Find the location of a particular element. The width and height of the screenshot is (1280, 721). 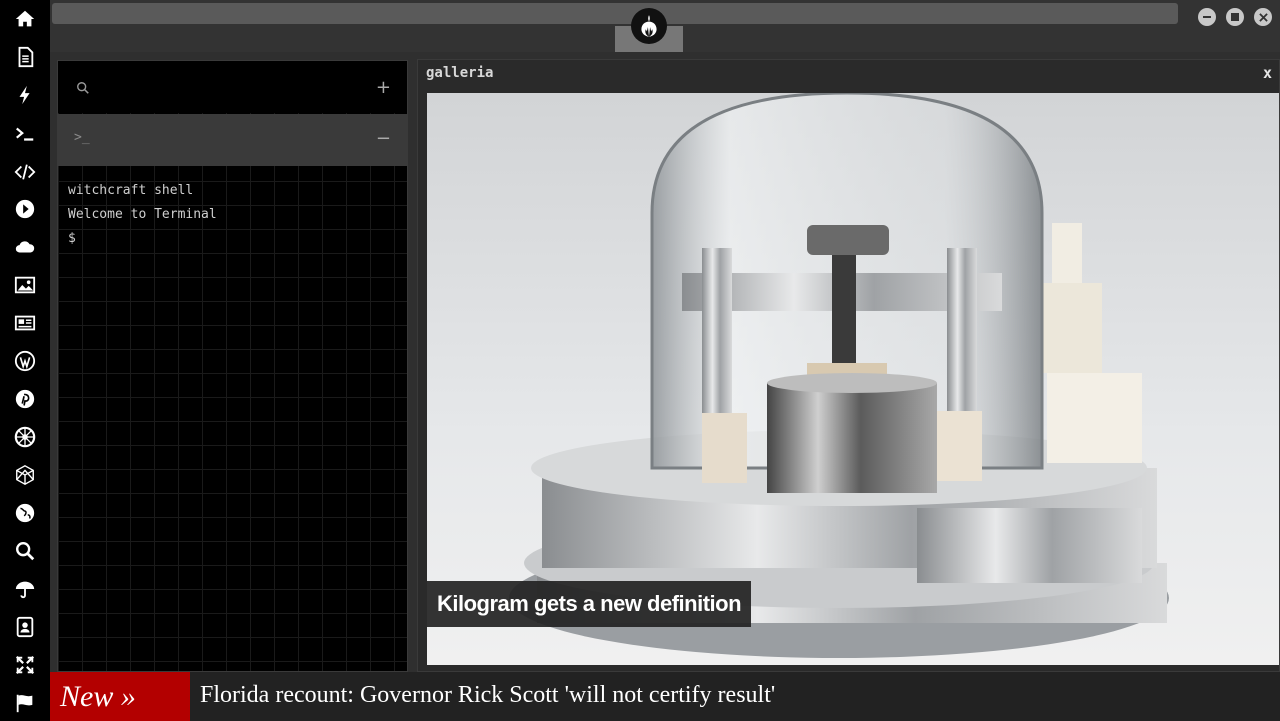

pinterest-icon is located at coordinates (25, 399).